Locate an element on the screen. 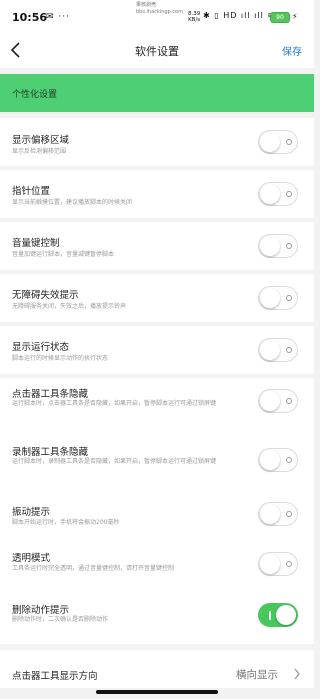 The height and width of the screenshot is (699, 320). chevron-right-icon is located at coordinates (297, 674).